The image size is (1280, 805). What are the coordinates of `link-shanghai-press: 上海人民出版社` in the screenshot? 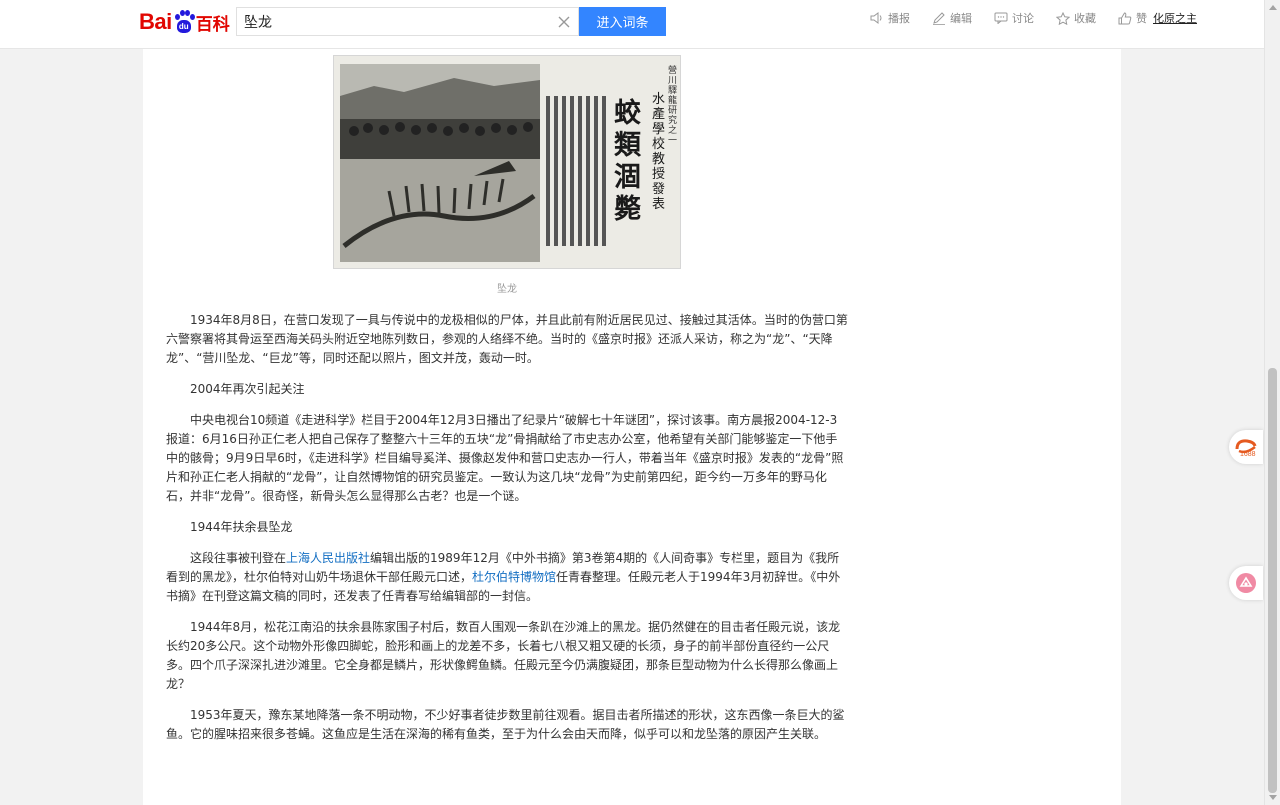 It's located at (328, 558).